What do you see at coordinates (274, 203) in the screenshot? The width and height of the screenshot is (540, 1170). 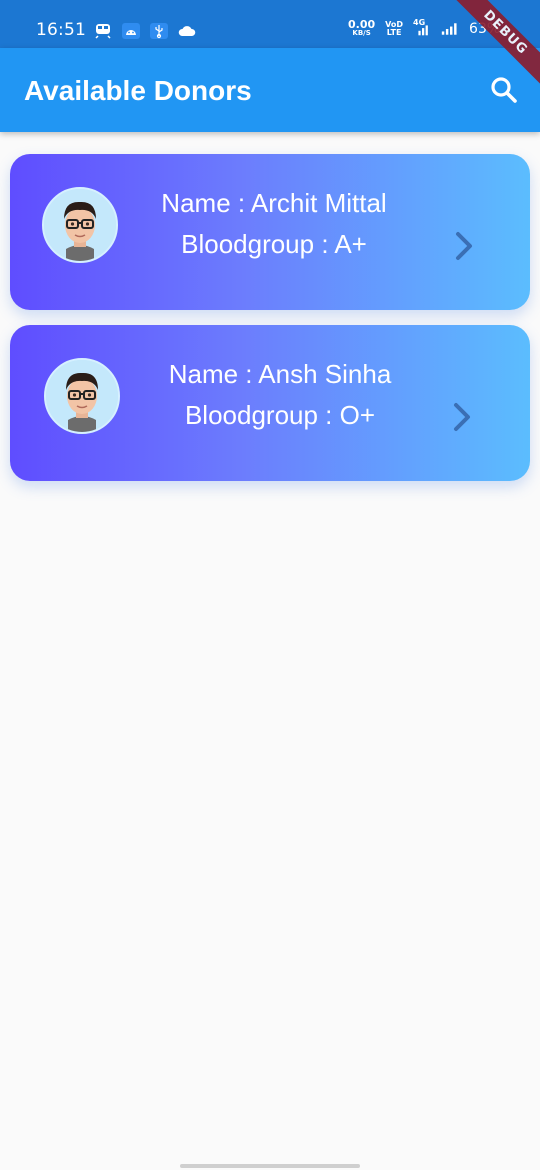 I see `donor-name: Name : Archit Mittal` at bounding box center [274, 203].